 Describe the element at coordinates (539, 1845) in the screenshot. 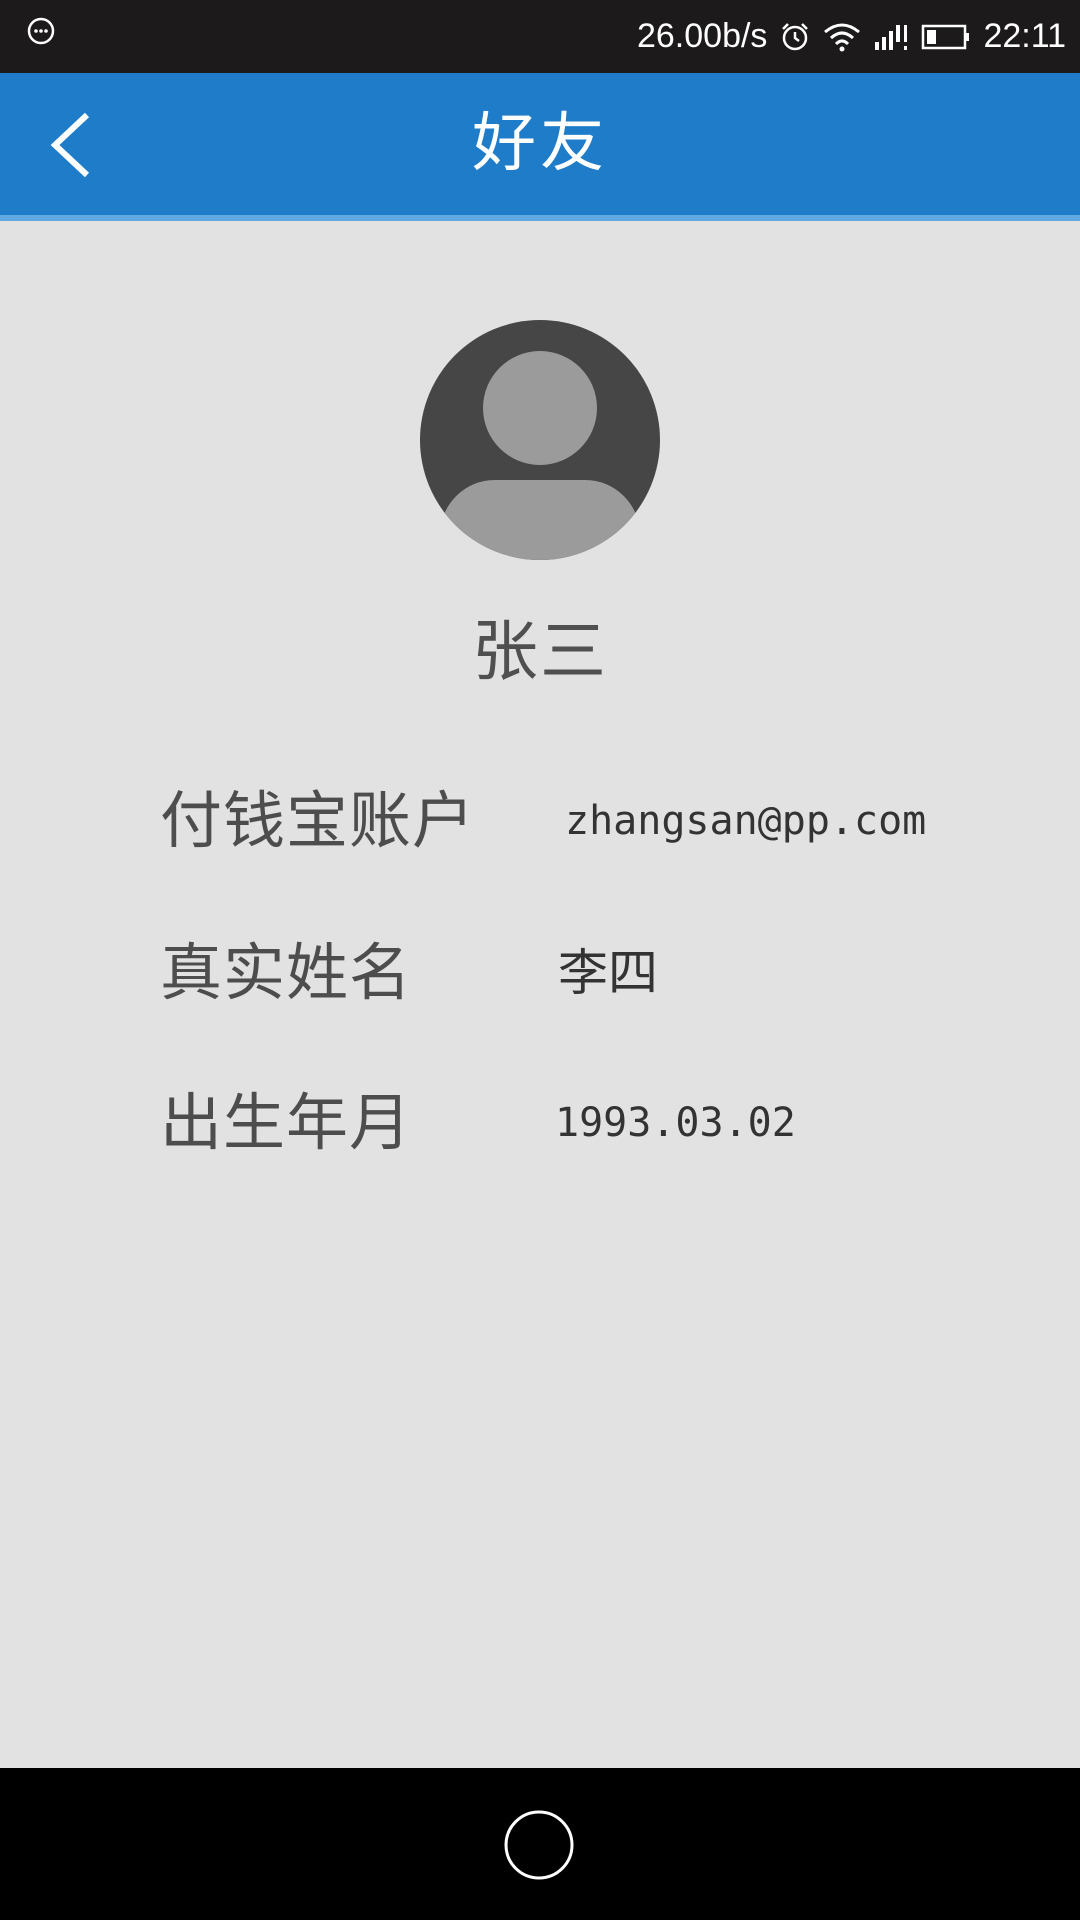

I see `home-circle-icon` at that location.